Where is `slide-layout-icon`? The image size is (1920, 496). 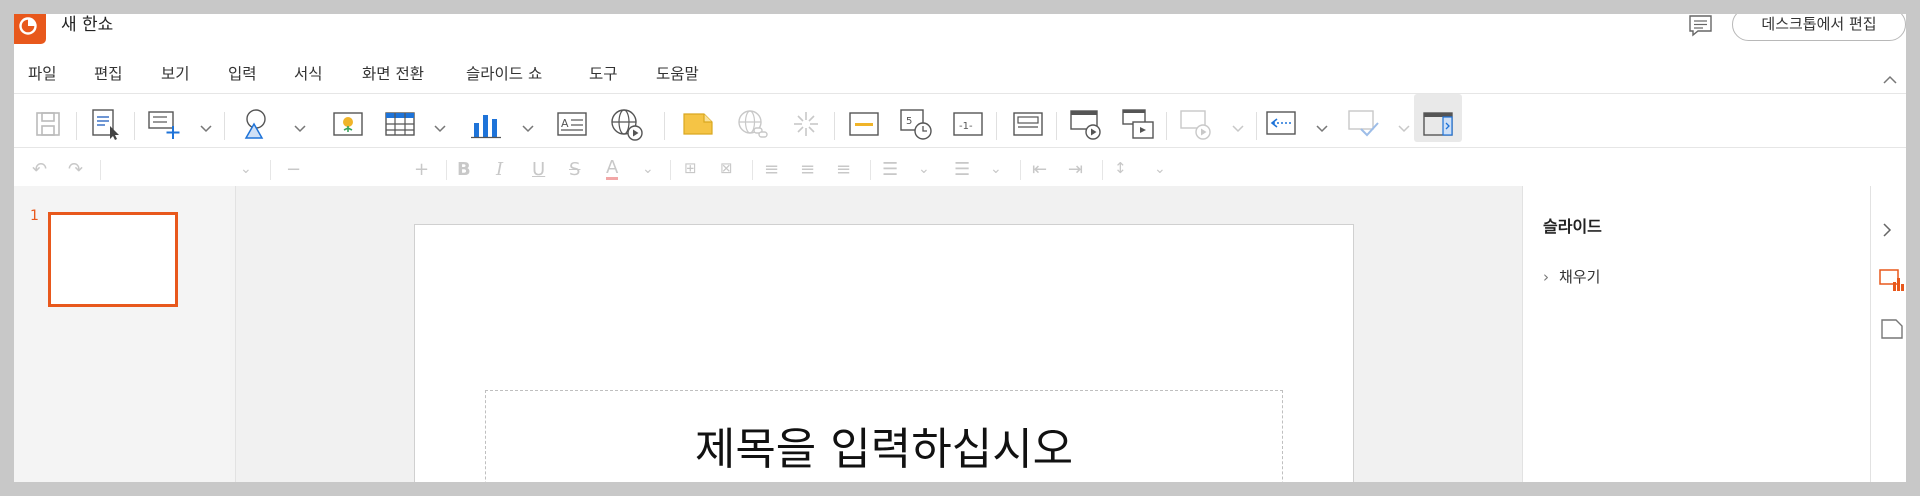
slide-layout-icon is located at coordinates (1028, 124).